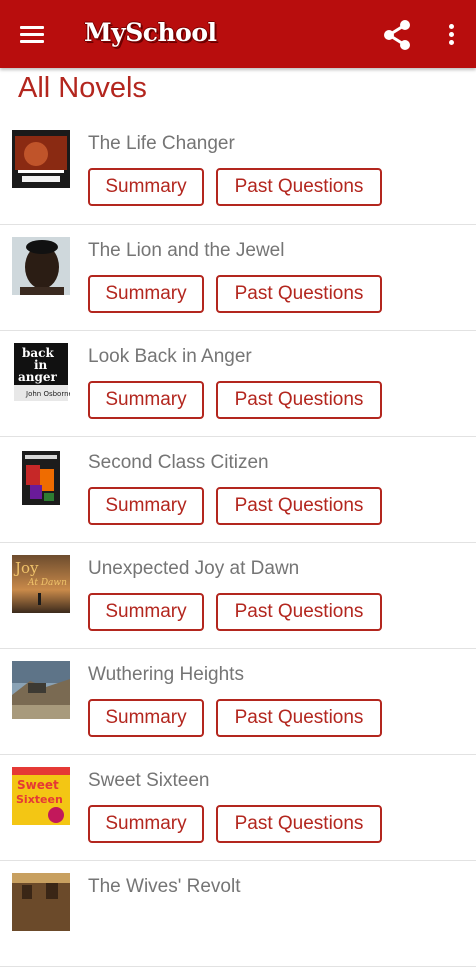 This screenshot has width=476, height=967. What do you see at coordinates (82, 88) in the screenshot?
I see `page-title: All Novels` at bounding box center [82, 88].